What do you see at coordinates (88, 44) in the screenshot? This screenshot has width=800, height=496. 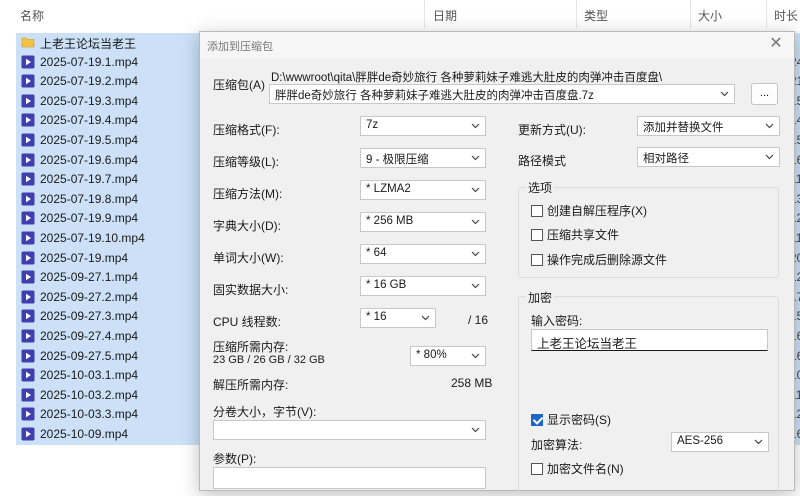 I see `file-name: 上老王论坛当老王` at bounding box center [88, 44].